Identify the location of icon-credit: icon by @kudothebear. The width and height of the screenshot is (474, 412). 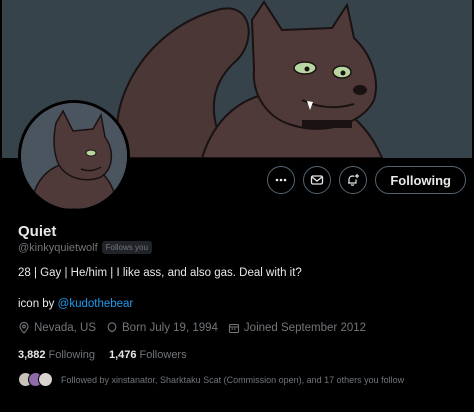
(75, 304).